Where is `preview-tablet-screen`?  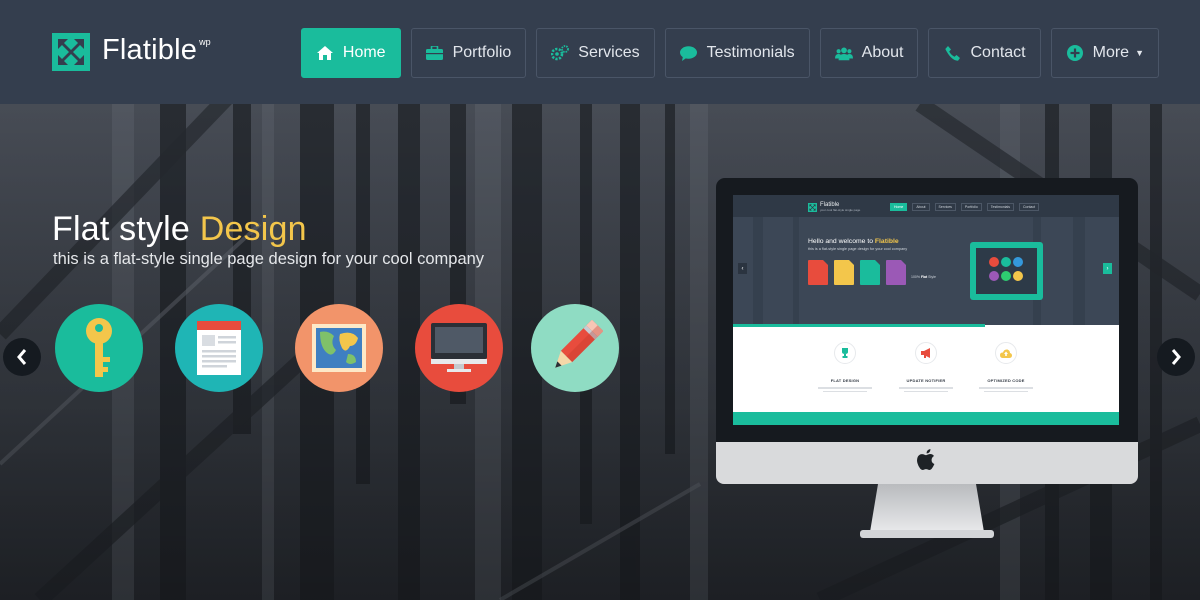 preview-tablet-screen is located at coordinates (1006, 271).